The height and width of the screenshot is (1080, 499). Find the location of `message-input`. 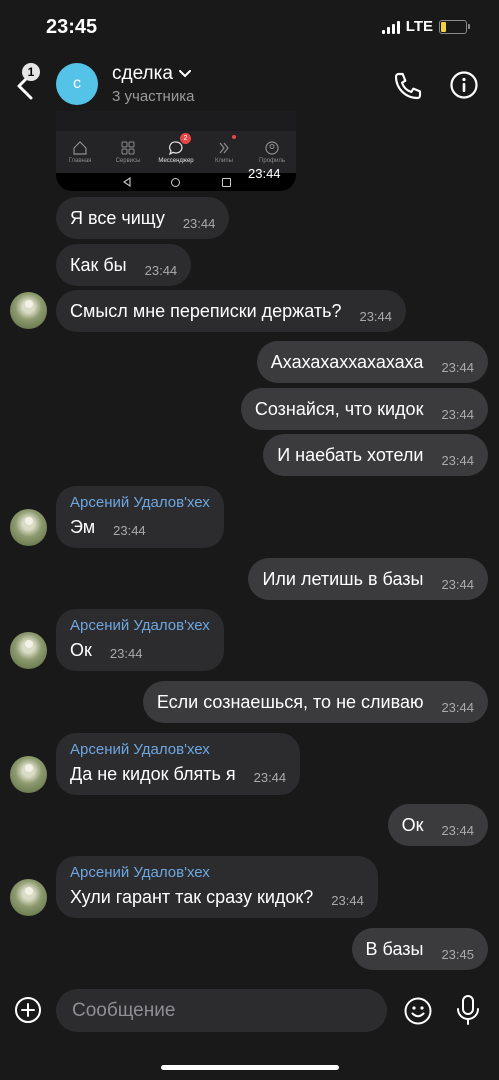

message-input is located at coordinates (228, 1010).